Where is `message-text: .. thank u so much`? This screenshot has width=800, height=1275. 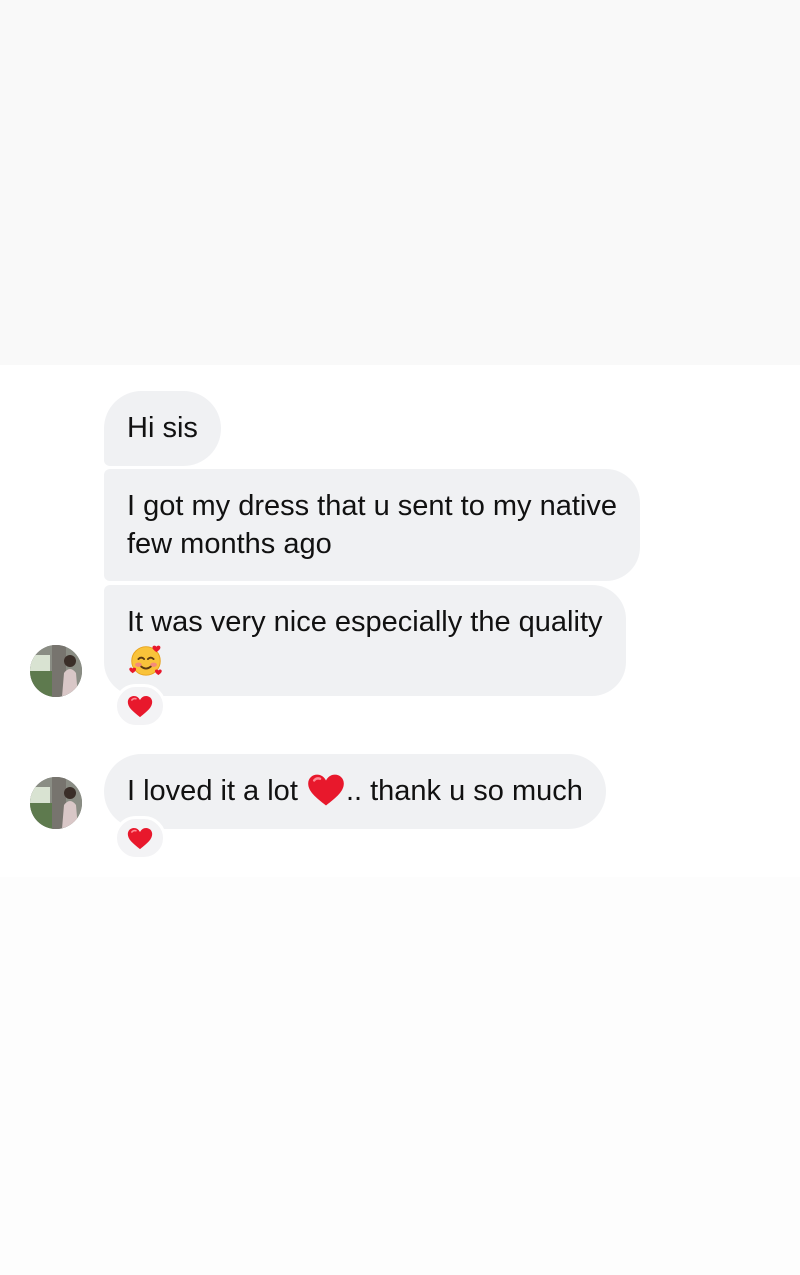 message-text: .. thank u so much is located at coordinates (464, 791).